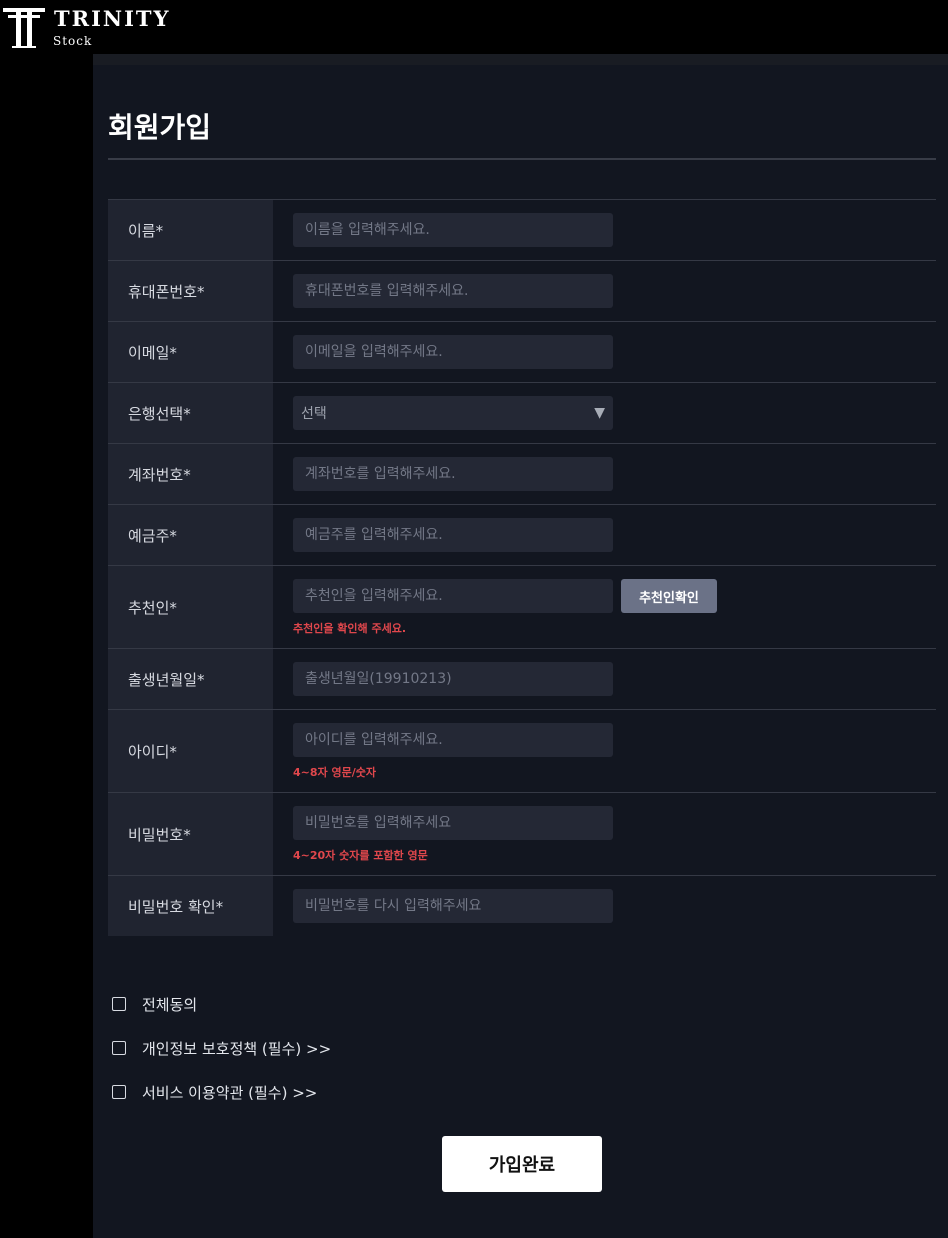 The image size is (948, 1238). I want to click on field-label: 이름*, so click(190, 230).